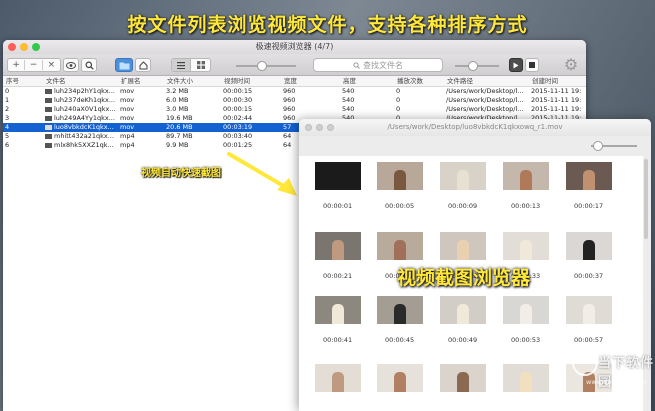 This screenshot has width=655, height=411. What do you see at coordinates (182, 65) in the screenshot?
I see `list-view-icon` at bounding box center [182, 65].